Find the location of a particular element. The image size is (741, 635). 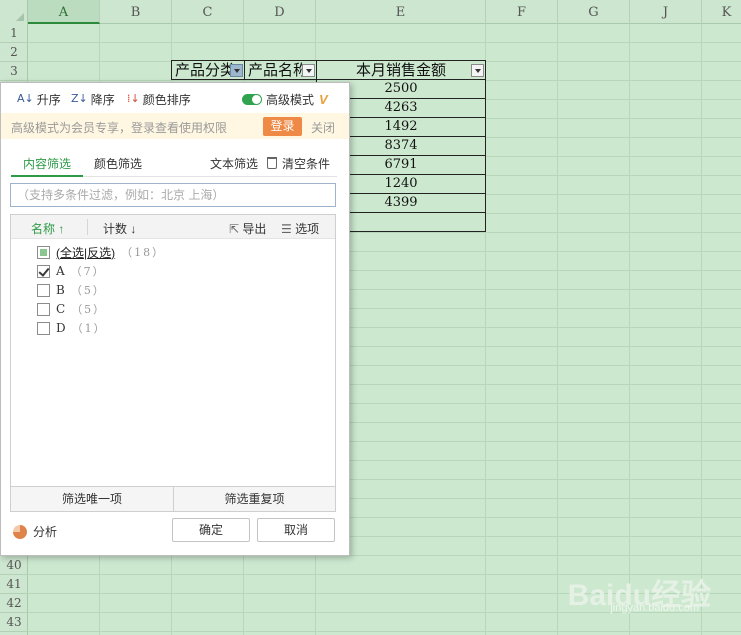

row-header-42: 42 is located at coordinates (14, 603).